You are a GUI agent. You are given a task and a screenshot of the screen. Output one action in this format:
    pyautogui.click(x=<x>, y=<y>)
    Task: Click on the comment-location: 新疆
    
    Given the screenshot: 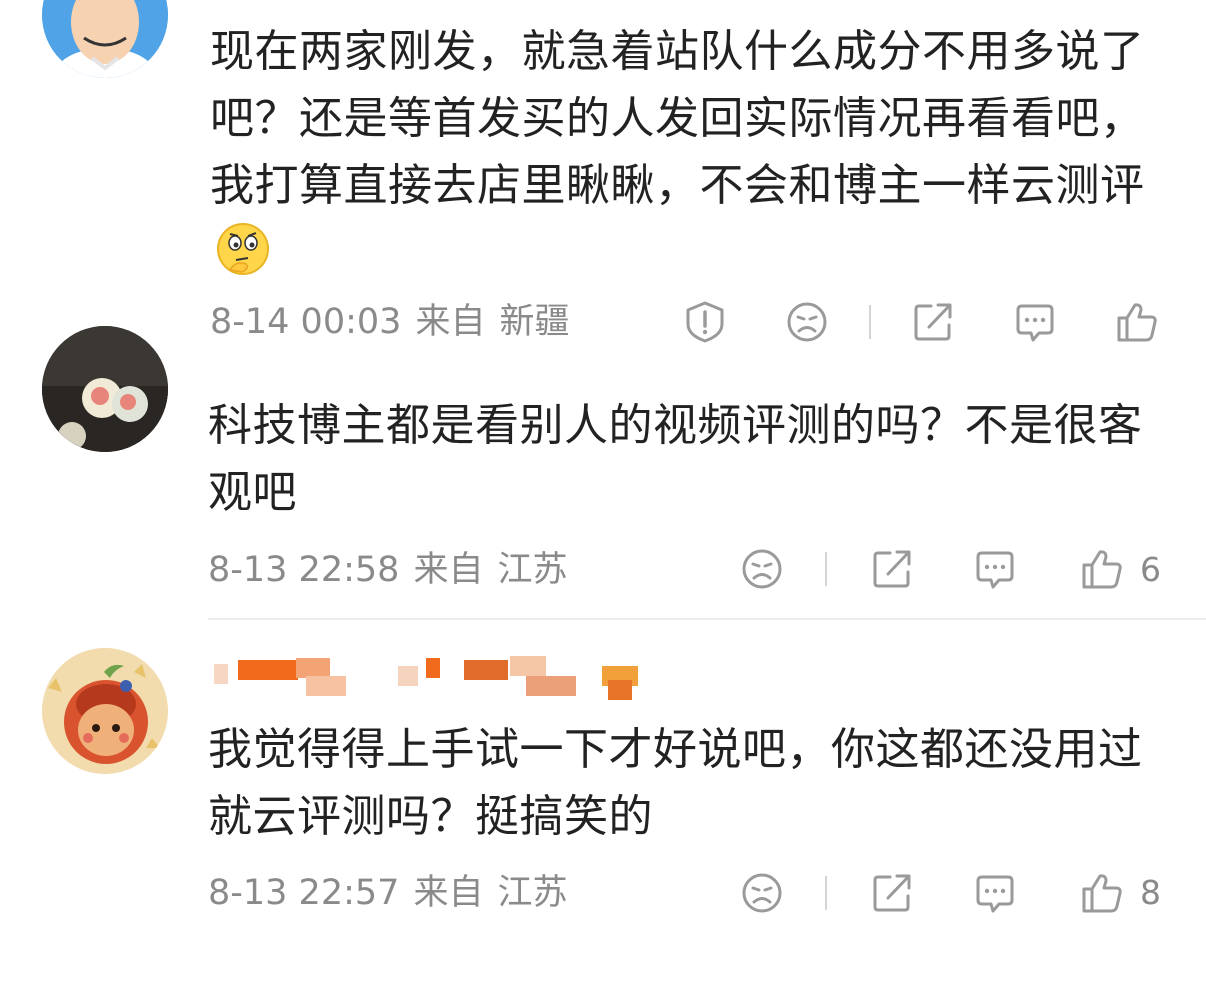 What is the action you would take?
    pyautogui.click(x=534, y=322)
    